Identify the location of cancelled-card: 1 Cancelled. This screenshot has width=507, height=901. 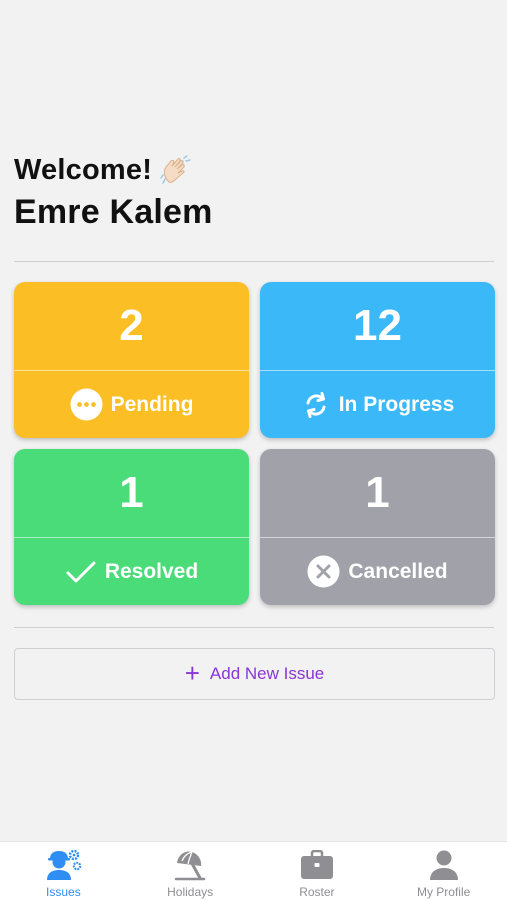
(377, 527).